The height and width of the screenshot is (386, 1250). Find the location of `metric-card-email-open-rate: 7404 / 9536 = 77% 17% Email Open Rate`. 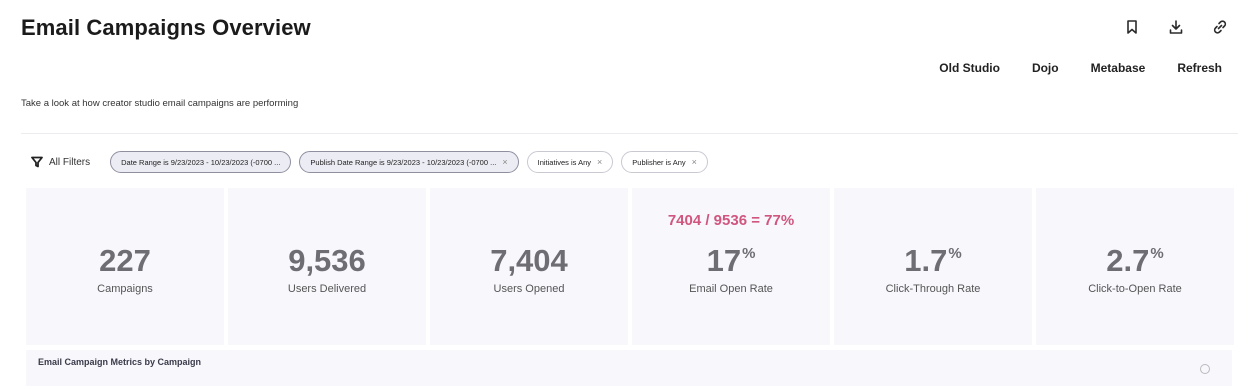

metric-card-email-open-rate: 7404 / 9536 = 77% 17% Email Open Rate is located at coordinates (731, 266).